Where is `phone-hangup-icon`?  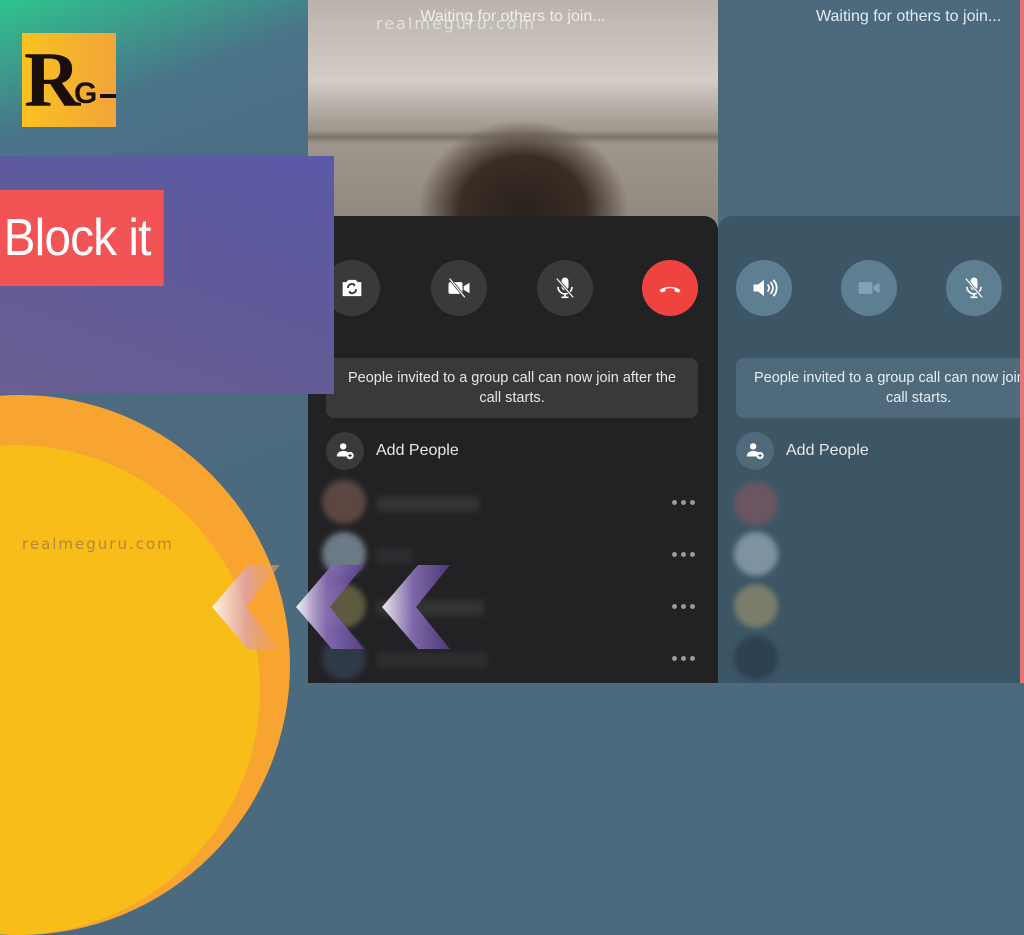
phone-hangup-icon is located at coordinates (670, 289).